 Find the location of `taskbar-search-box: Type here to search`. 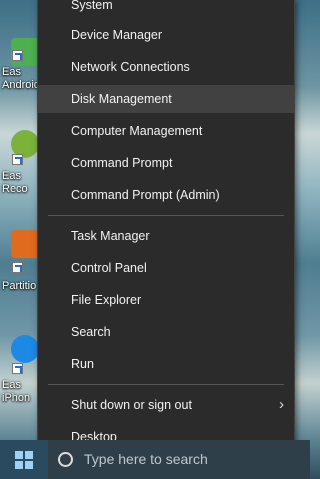

taskbar-search-box: Type here to search is located at coordinates (179, 459).